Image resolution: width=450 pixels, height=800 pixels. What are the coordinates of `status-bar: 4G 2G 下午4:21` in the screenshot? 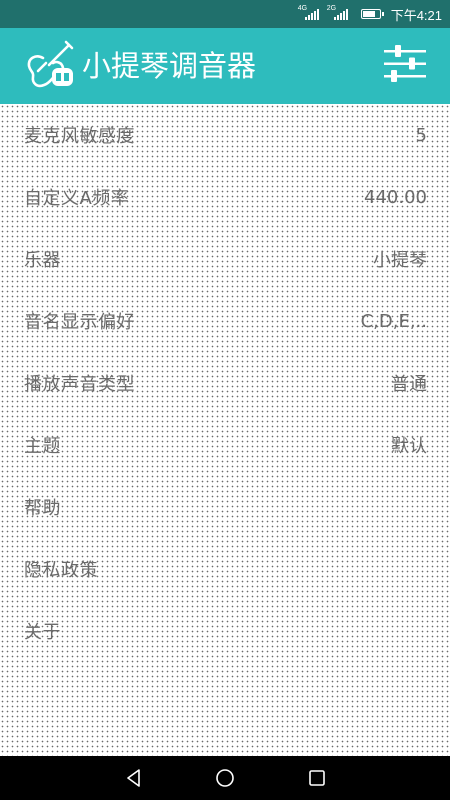 It's located at (225, 14).